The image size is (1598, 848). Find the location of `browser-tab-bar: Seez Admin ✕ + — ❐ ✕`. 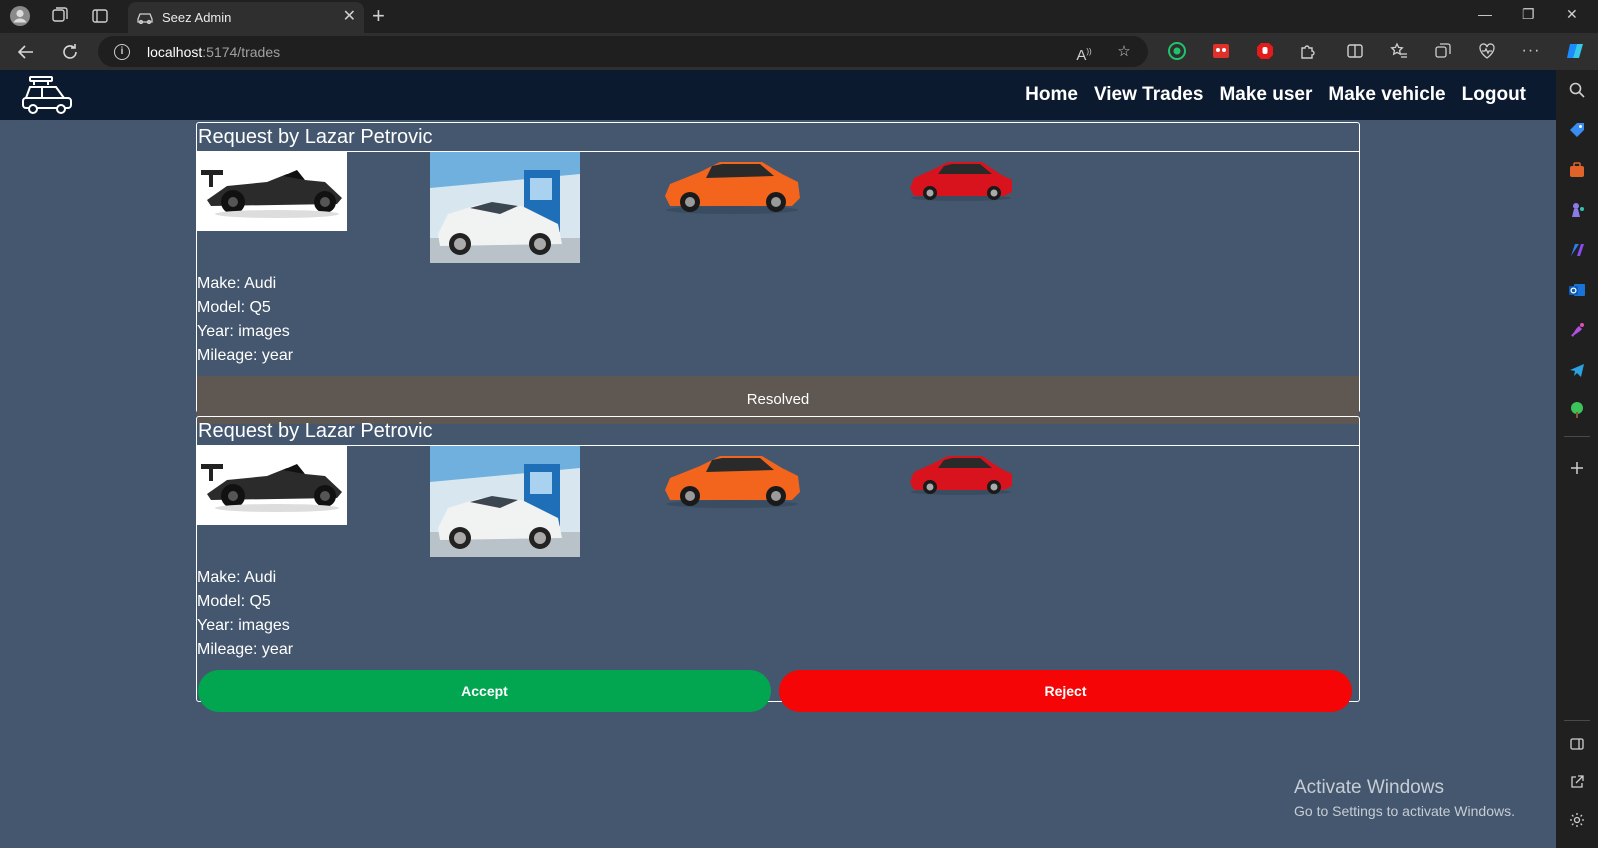

browser-tab-bar: Seez Admin ✕ + — ❐ ✕ is located at coordinates (799, 16).